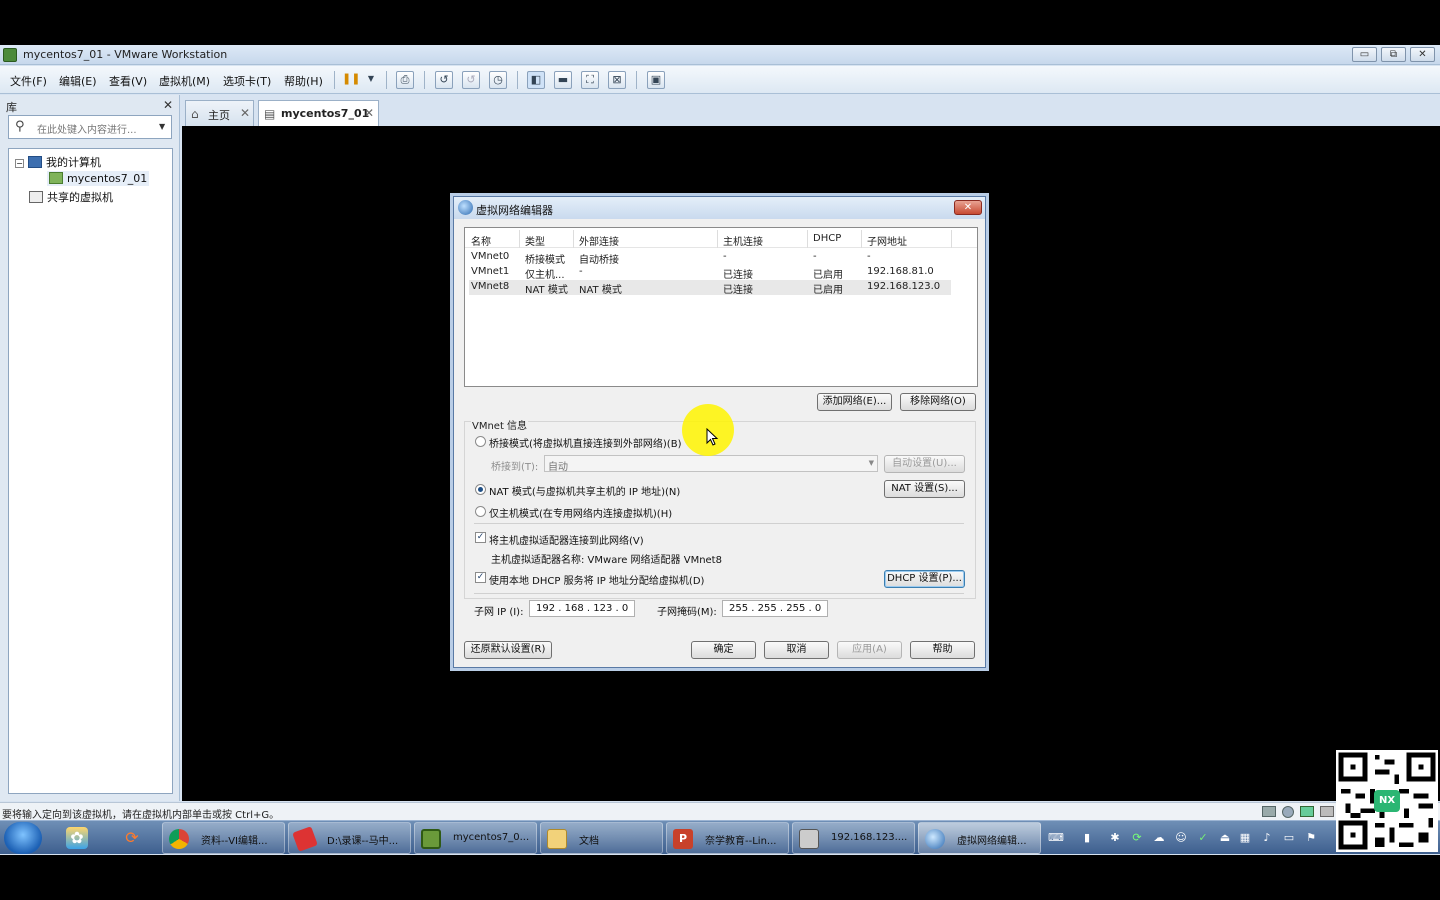 The image size is (1440, 900). I want to click on menu-help: 帮助(H), so click(303, 81).